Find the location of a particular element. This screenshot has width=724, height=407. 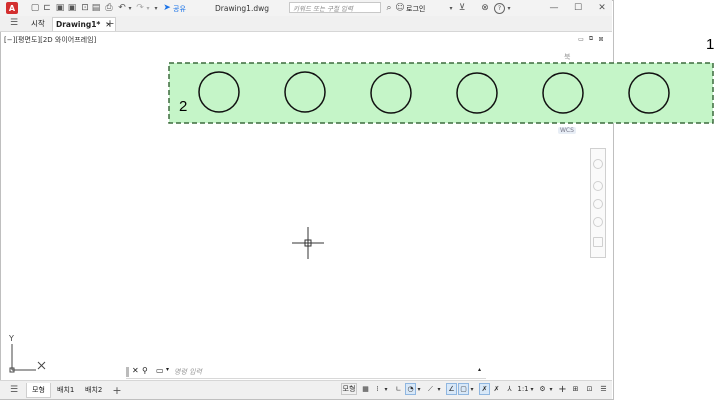

snap-icon: ⁞ is located at coordinates (377, 389).